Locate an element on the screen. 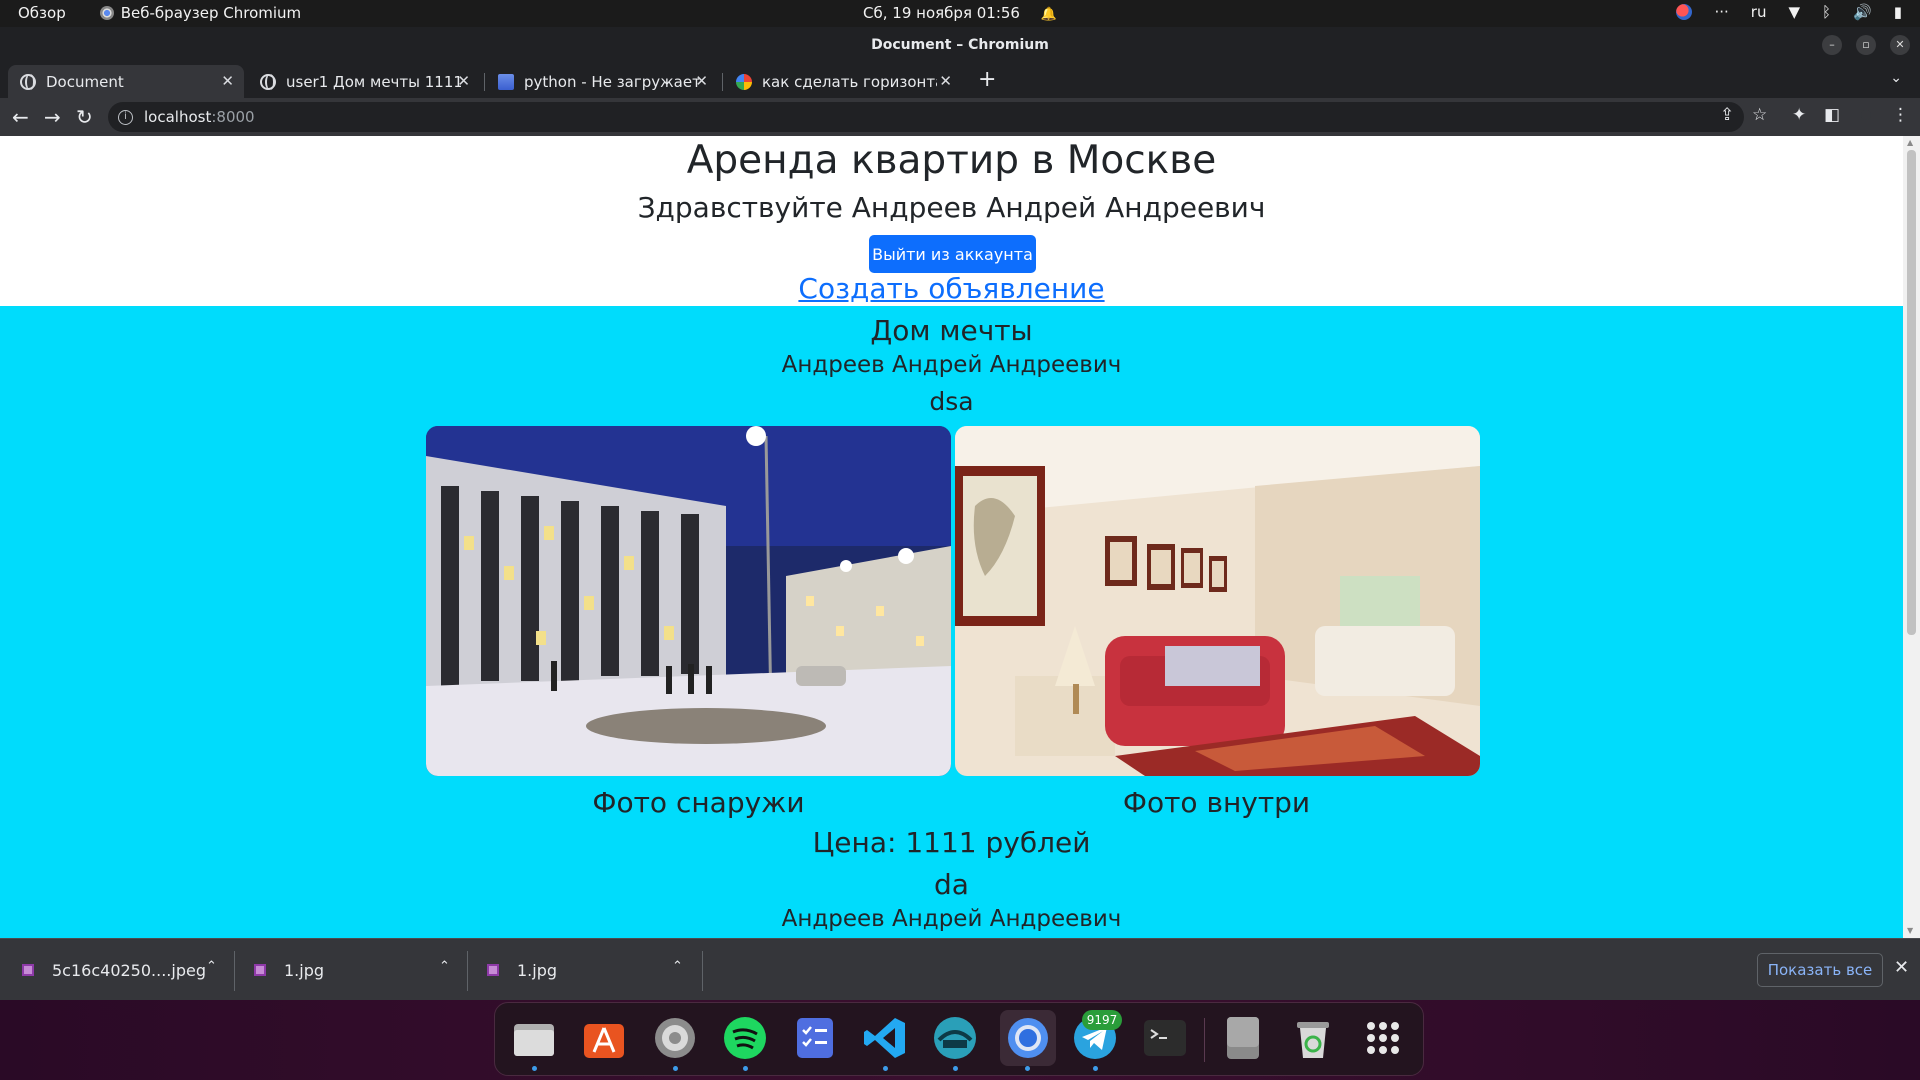  wifi-icon: ▼ is located at coordinates (1794, 12).